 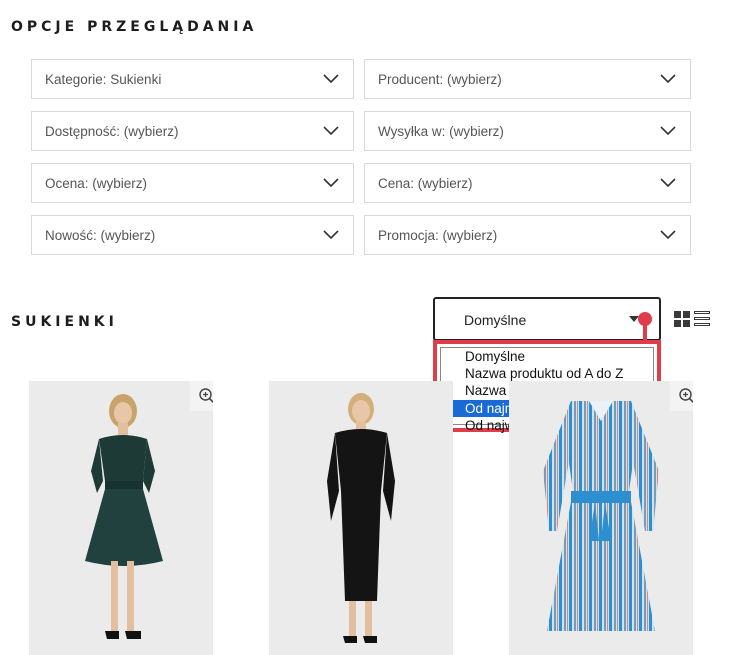 I want to click on filter-category: Kategorie: Sukienki, so click(x=192, y=79).